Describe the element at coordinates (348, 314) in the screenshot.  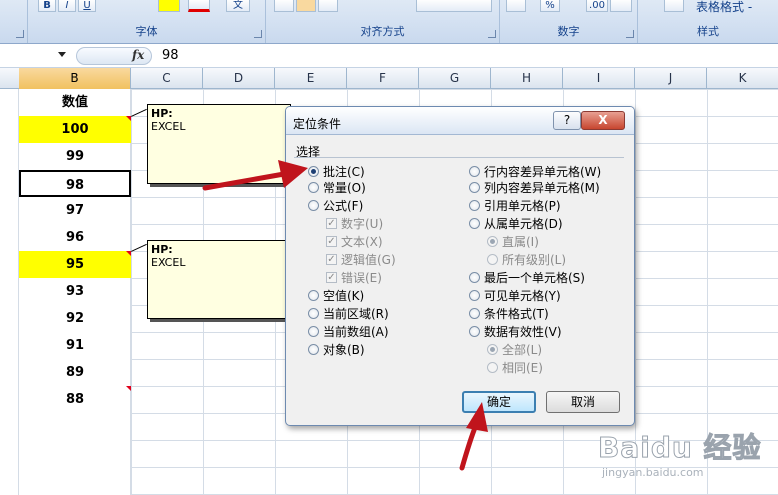
I see `option-current-region: 当前区域(R)` at that location.